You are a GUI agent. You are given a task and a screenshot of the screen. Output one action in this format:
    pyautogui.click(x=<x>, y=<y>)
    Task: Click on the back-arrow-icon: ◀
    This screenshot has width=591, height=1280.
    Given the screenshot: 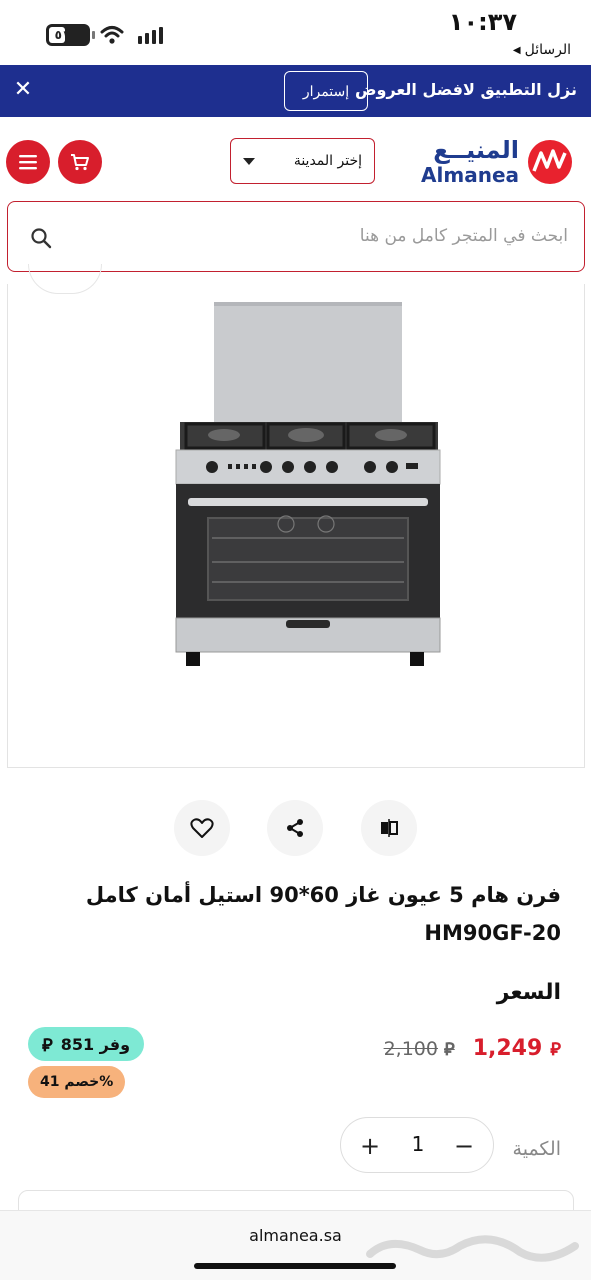 What is the action you would take?
    pyautogui.click(x=516, y=50)
    